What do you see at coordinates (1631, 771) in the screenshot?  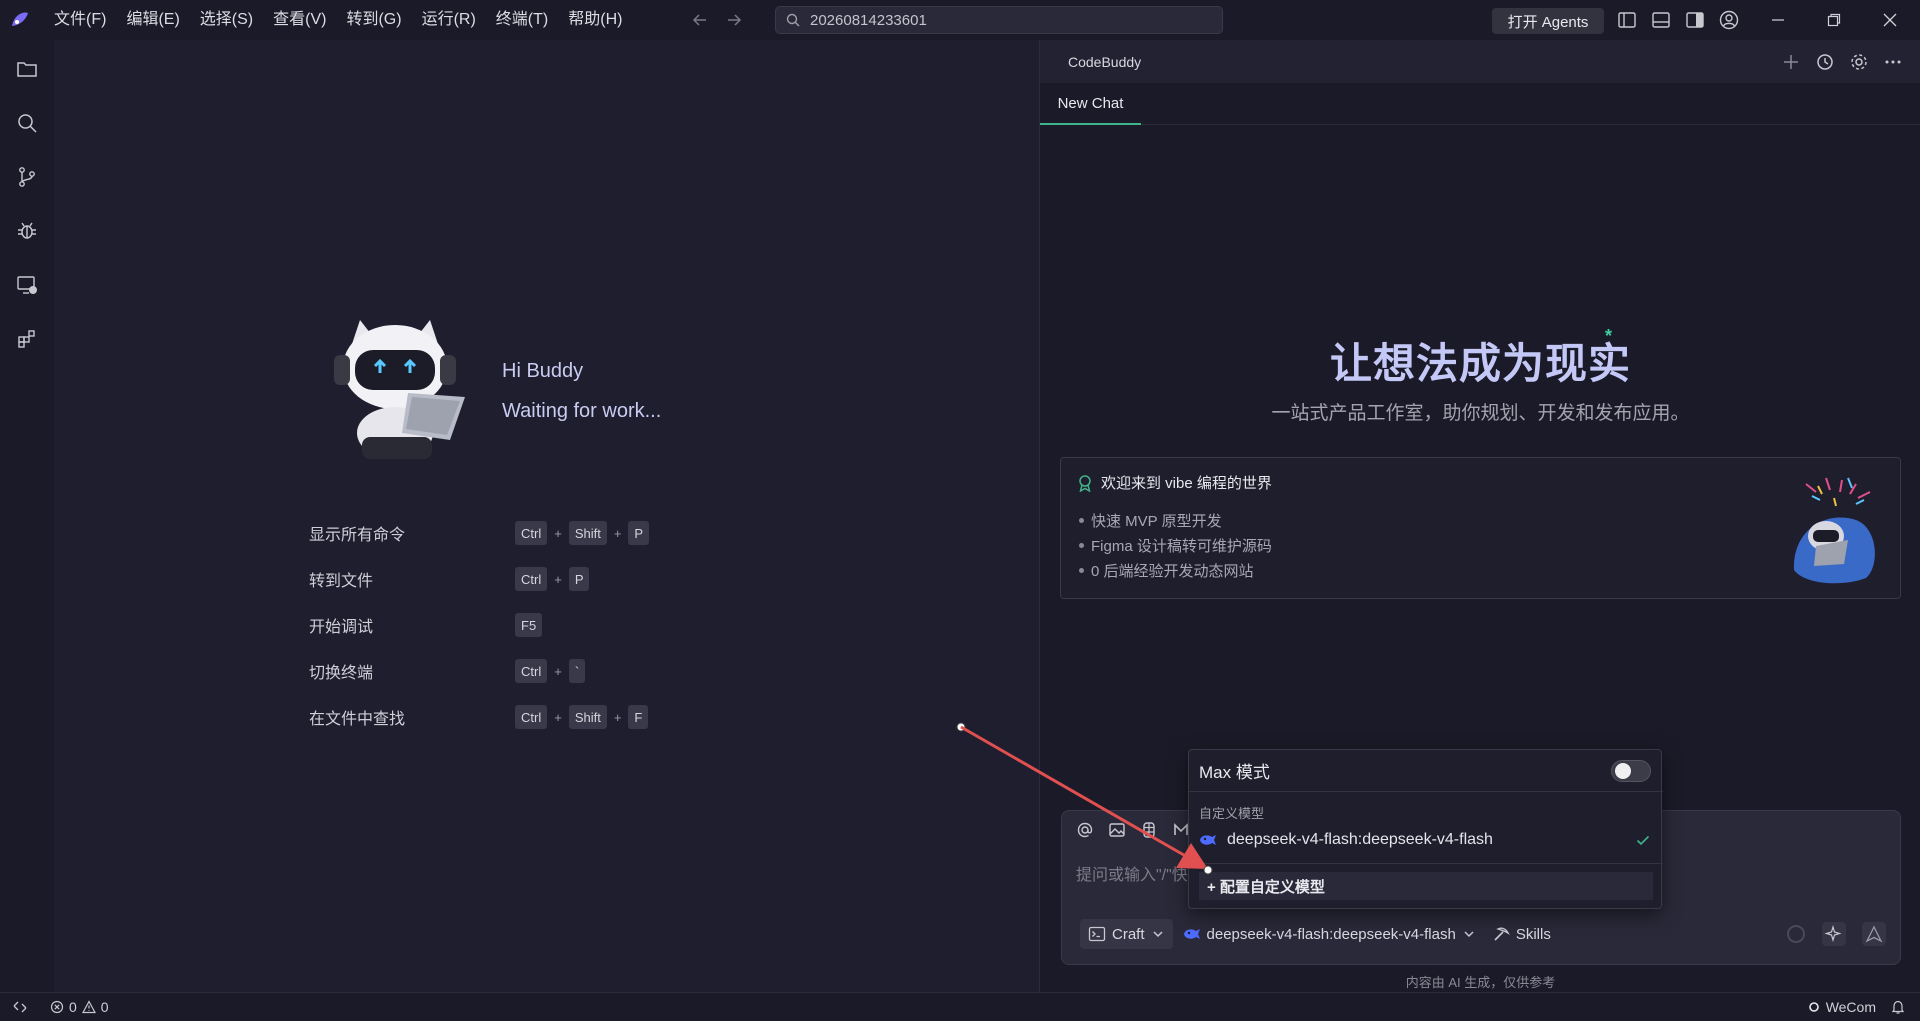 I see `max-mode-toggle` at bounding box center [1631, 771].